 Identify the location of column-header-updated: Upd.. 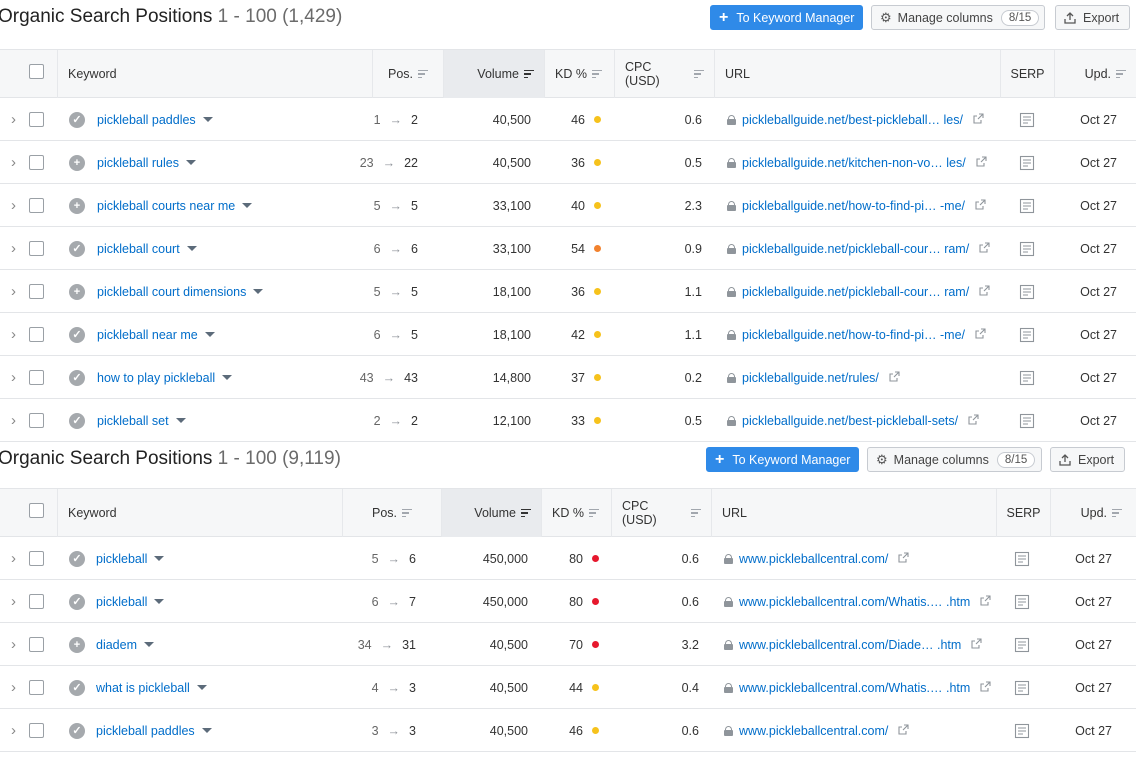
(1095, 74).